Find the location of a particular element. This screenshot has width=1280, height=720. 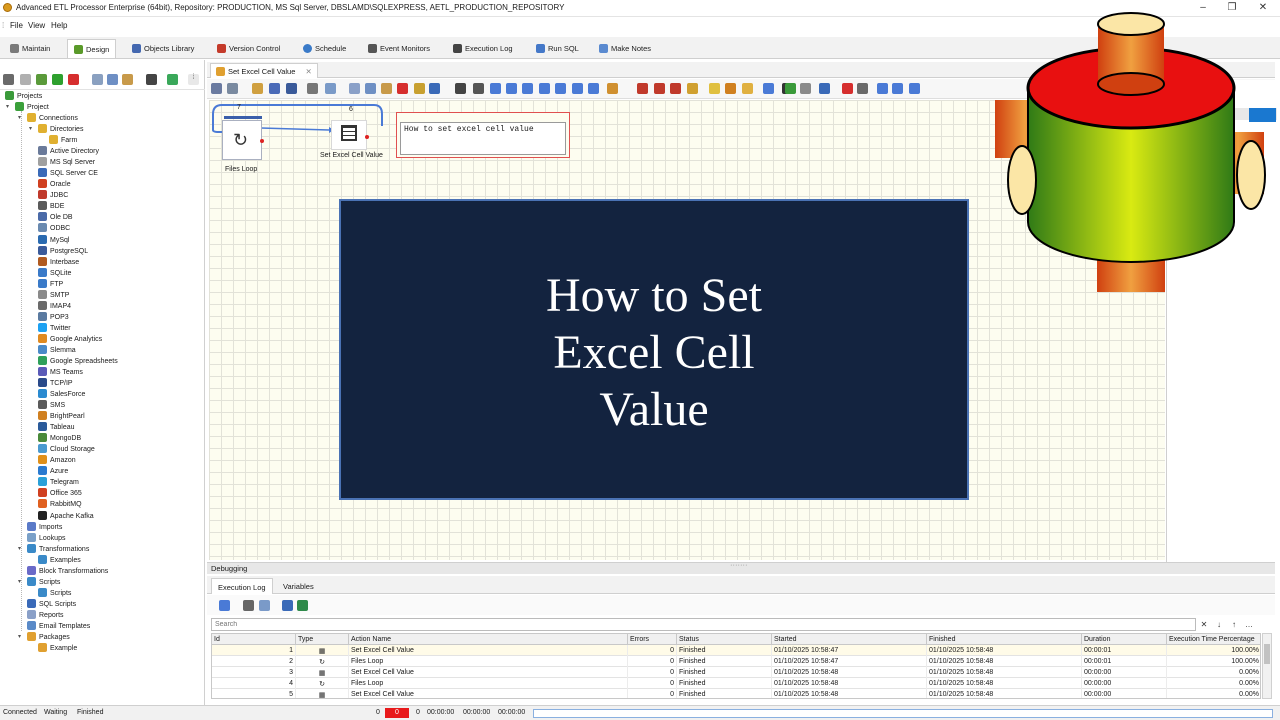

tree-conn-active-directory: Active Directory is located at coordinates (68, 151).